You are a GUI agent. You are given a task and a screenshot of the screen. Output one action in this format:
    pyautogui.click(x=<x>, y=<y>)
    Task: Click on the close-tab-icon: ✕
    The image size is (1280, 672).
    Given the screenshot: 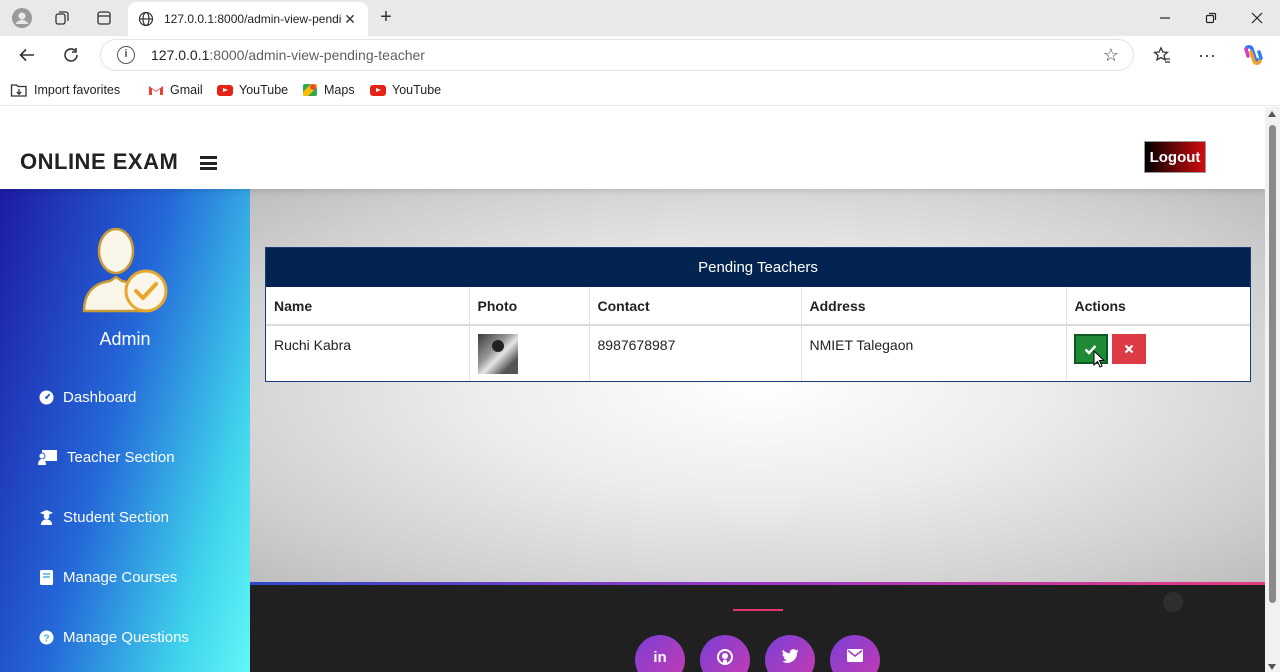 What is the action you would take?
    pyautogui.click(x=350, y=19)
    